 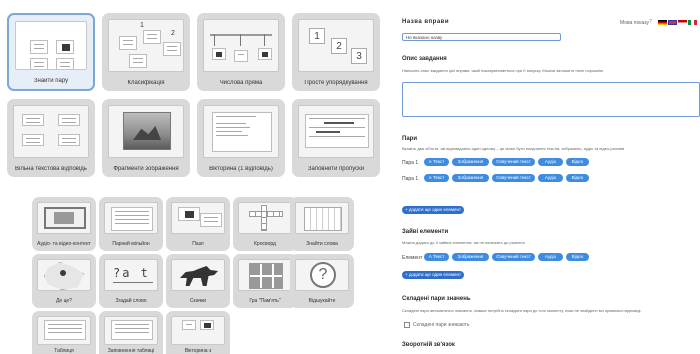 I want to click on template-tile-horse-race: Скачки, so click(x=198, y=281).